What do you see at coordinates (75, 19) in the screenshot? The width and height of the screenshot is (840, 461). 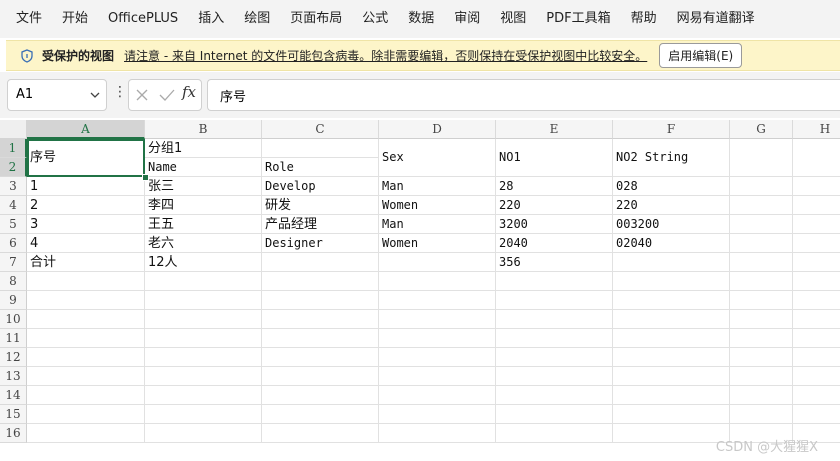 I see `menu-home: 开始` at bounding box center [75, 19].